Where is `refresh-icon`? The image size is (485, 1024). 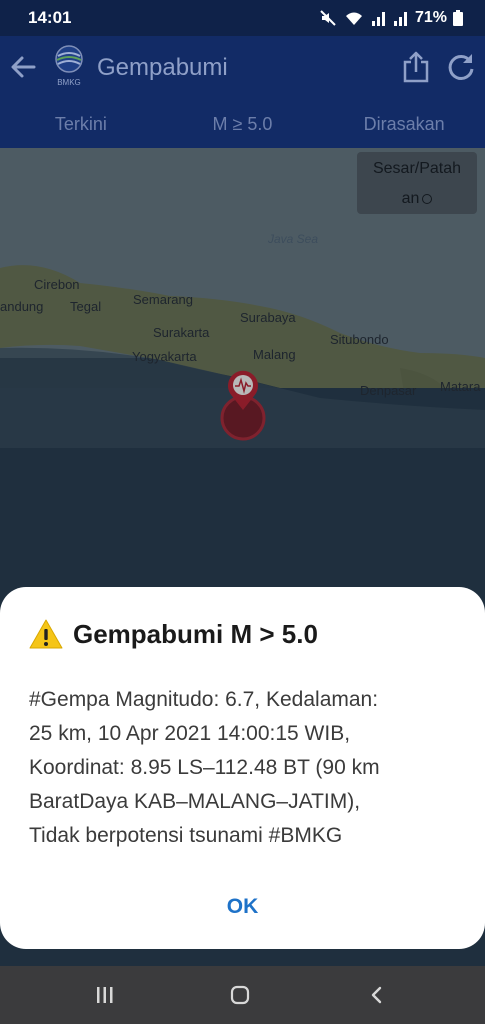
refresh-icon is located at coordinates (461, 67).